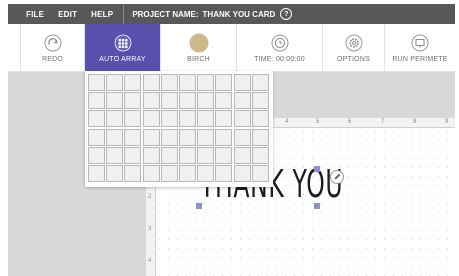 This screenshot has width=459, height=276. Describe the element at coordinates (286, 14) in the screenshot. I see `help-icon: ?` at that location.